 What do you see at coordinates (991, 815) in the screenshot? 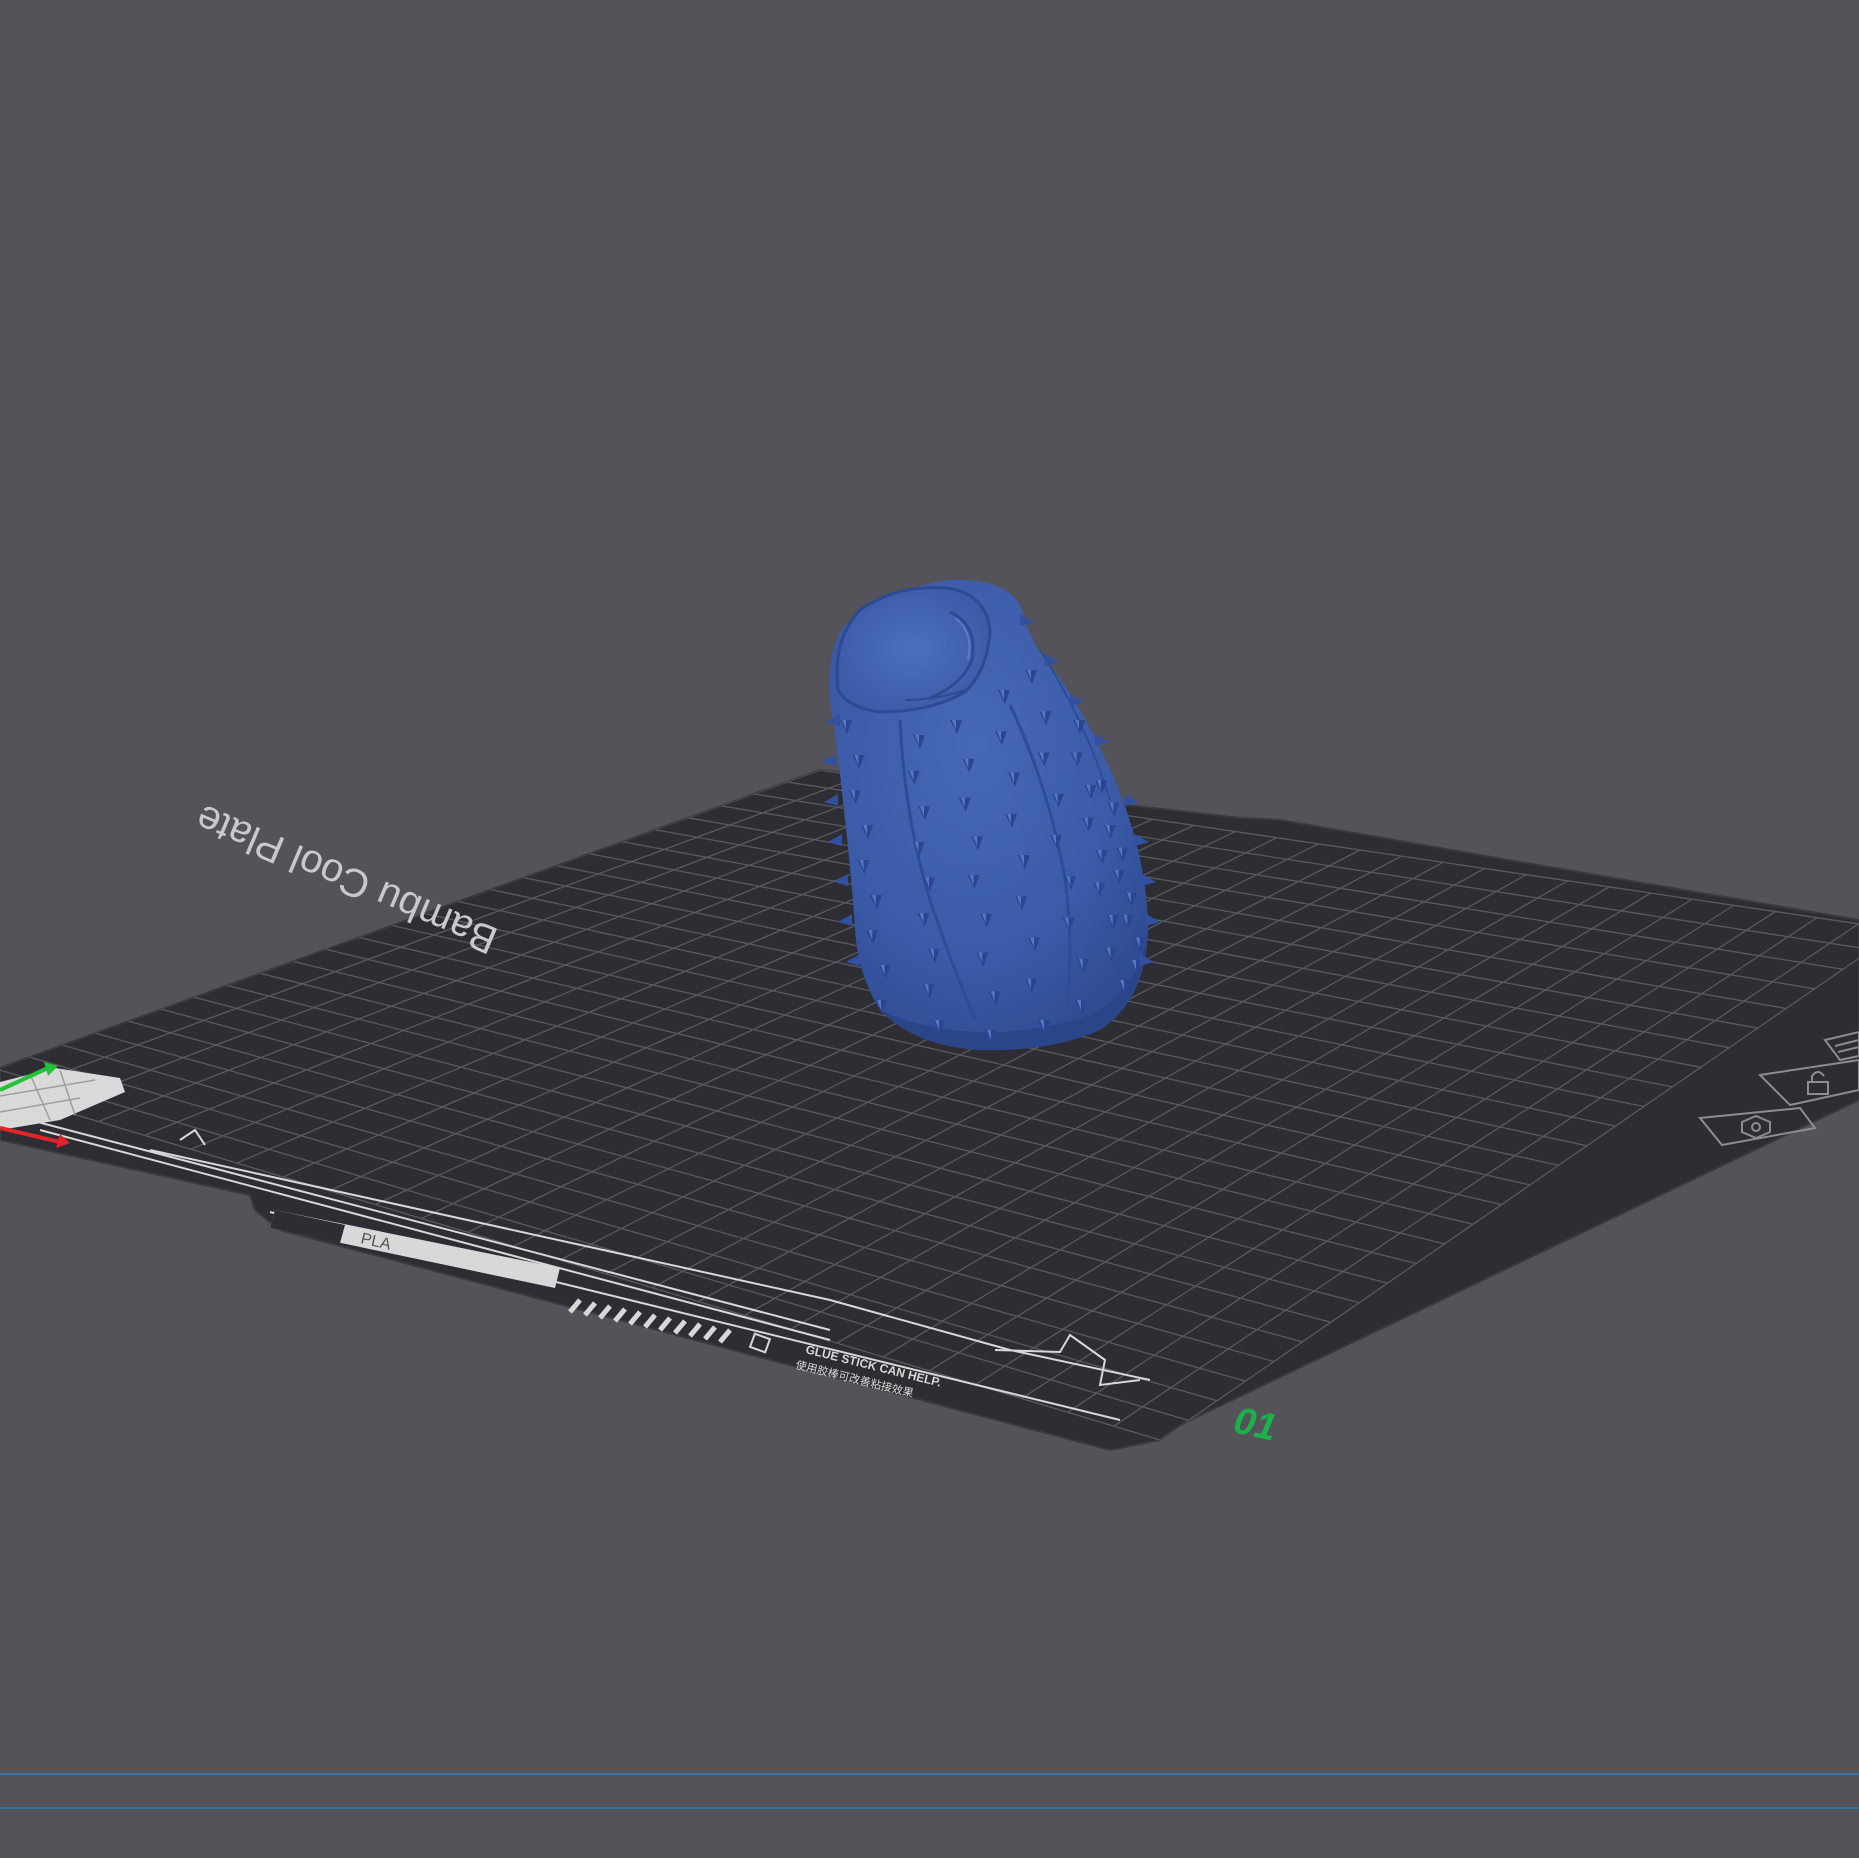
I see `spiked-cylinder-model` at bounding box center [991, 815].